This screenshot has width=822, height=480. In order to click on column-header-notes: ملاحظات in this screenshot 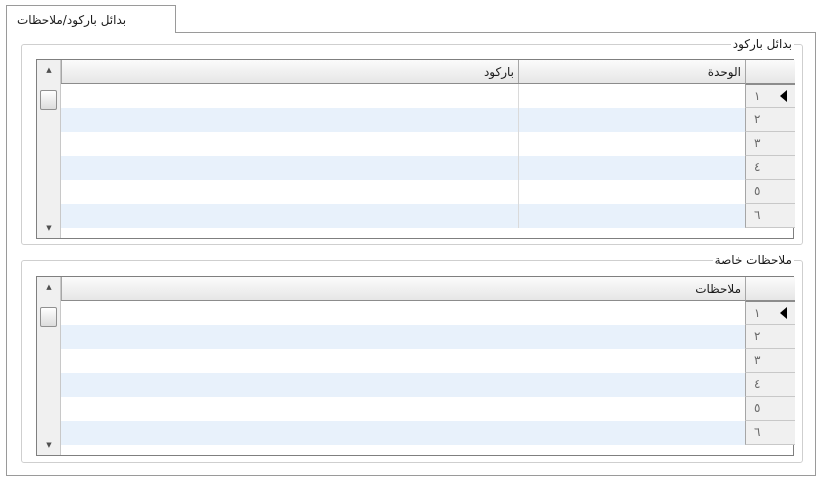, I will do `click(403, 288)`.